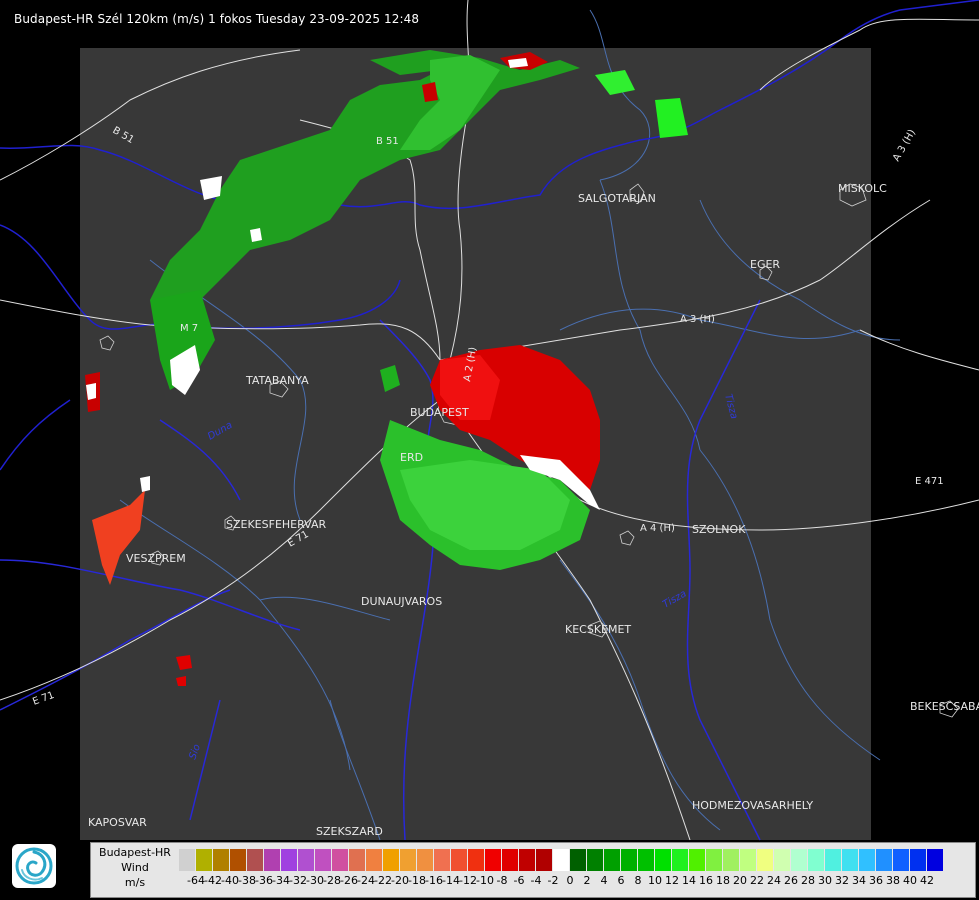  I want to click on city-label-salgotarjan: SALGOTARJAN, so click(617, 198).